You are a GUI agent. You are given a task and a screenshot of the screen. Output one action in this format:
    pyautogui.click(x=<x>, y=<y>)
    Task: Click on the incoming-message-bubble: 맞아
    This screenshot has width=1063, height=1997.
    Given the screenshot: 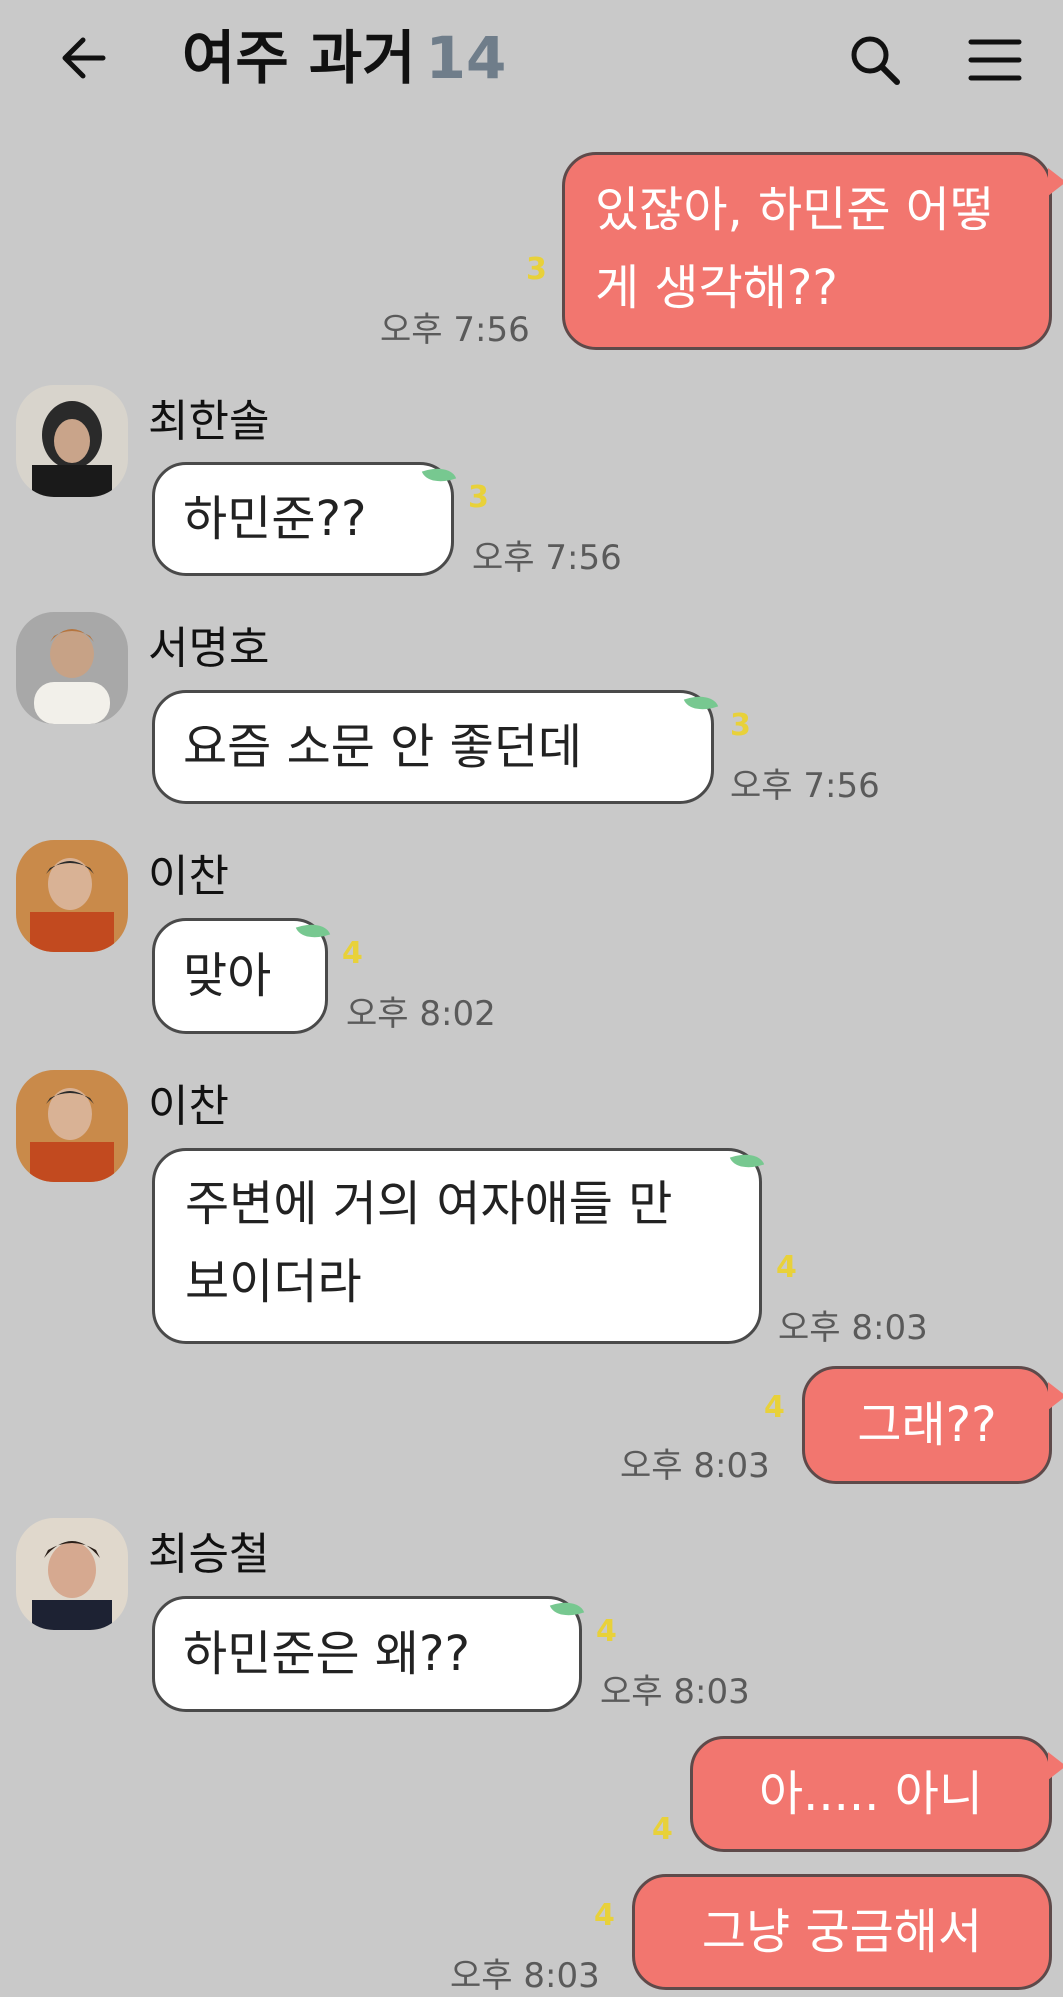 What is the action you would take?
    pyautogui.click(x=240, y=976)
    